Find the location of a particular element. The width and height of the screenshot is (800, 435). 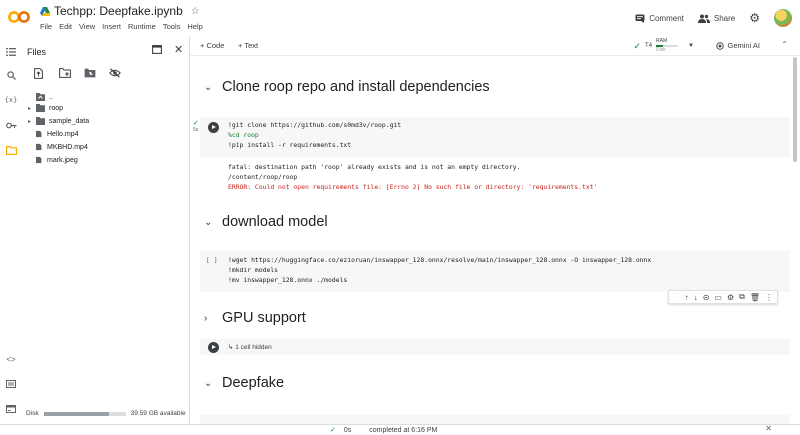

mirror-cell-icon: ⧉ is located at coordinates (742, 297).